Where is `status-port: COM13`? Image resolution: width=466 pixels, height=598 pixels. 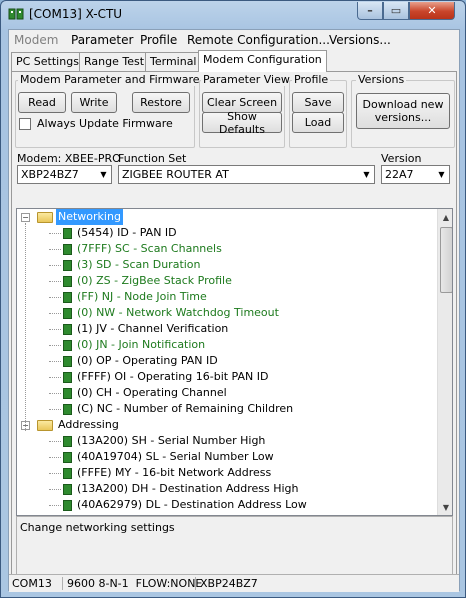 status-port: COM13 is located at coordinates (32, 583).